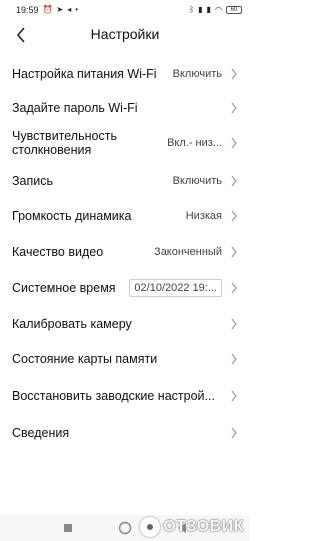 This screenshot has width=320, height=541. I want to click on setting-row-calibrate-camera: Калибровать камеру, so click(125, 324).